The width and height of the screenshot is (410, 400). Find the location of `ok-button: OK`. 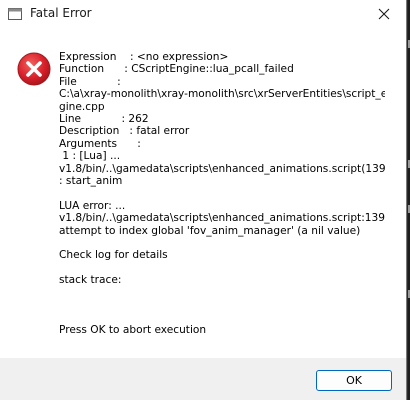

ok-button: OK is located at coordinates (354, 380).